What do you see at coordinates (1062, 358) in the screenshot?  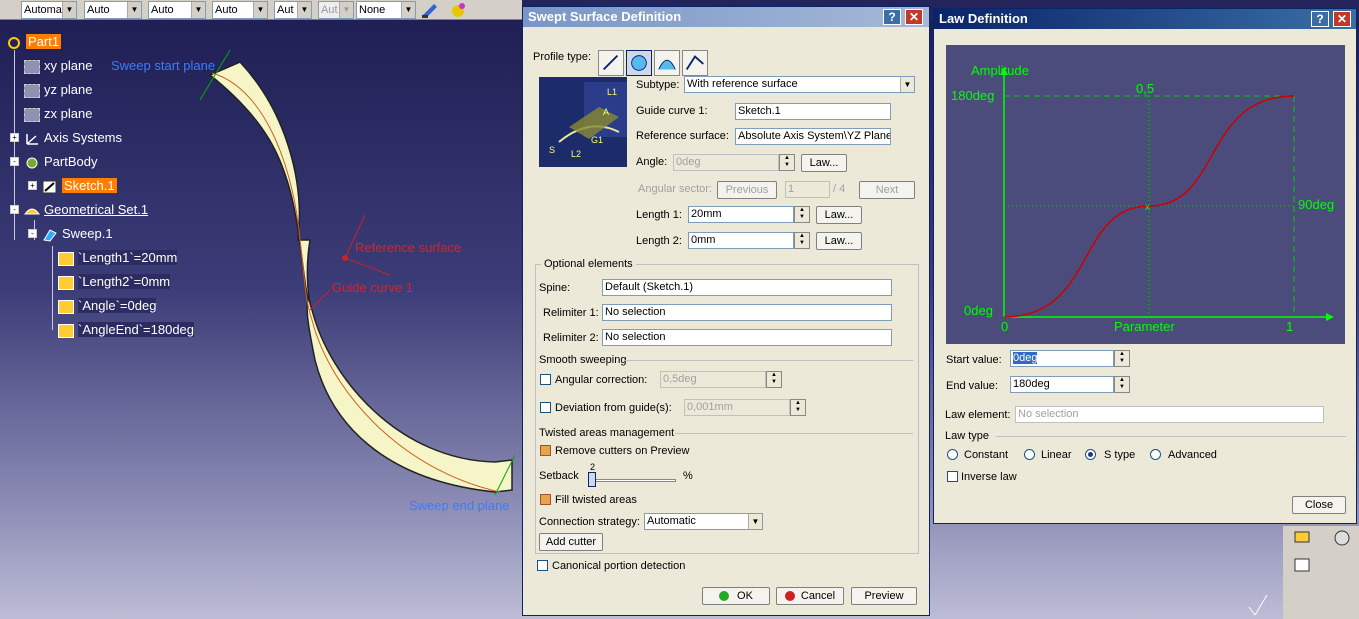 I see `start-value-field: 0deg` at bounding box center [1062, 358].